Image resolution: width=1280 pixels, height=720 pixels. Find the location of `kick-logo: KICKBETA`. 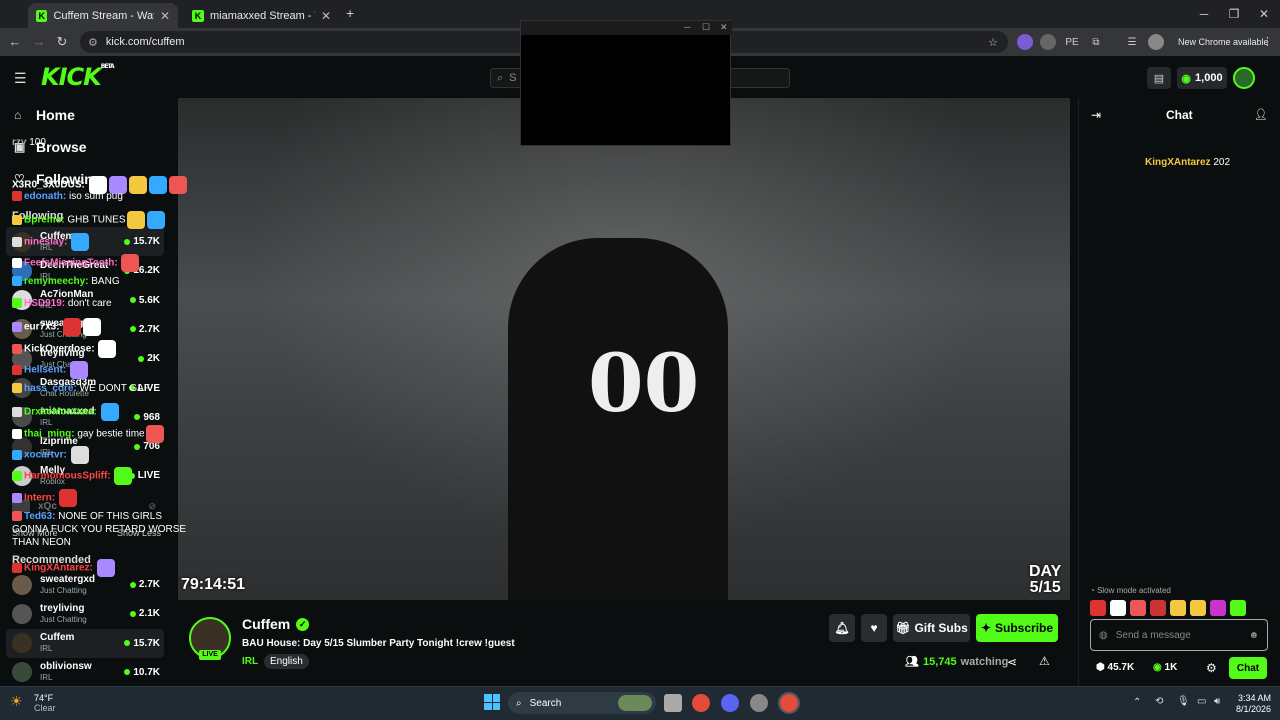

kick-logo: KICKBETA is located at coordinates (78, 77).